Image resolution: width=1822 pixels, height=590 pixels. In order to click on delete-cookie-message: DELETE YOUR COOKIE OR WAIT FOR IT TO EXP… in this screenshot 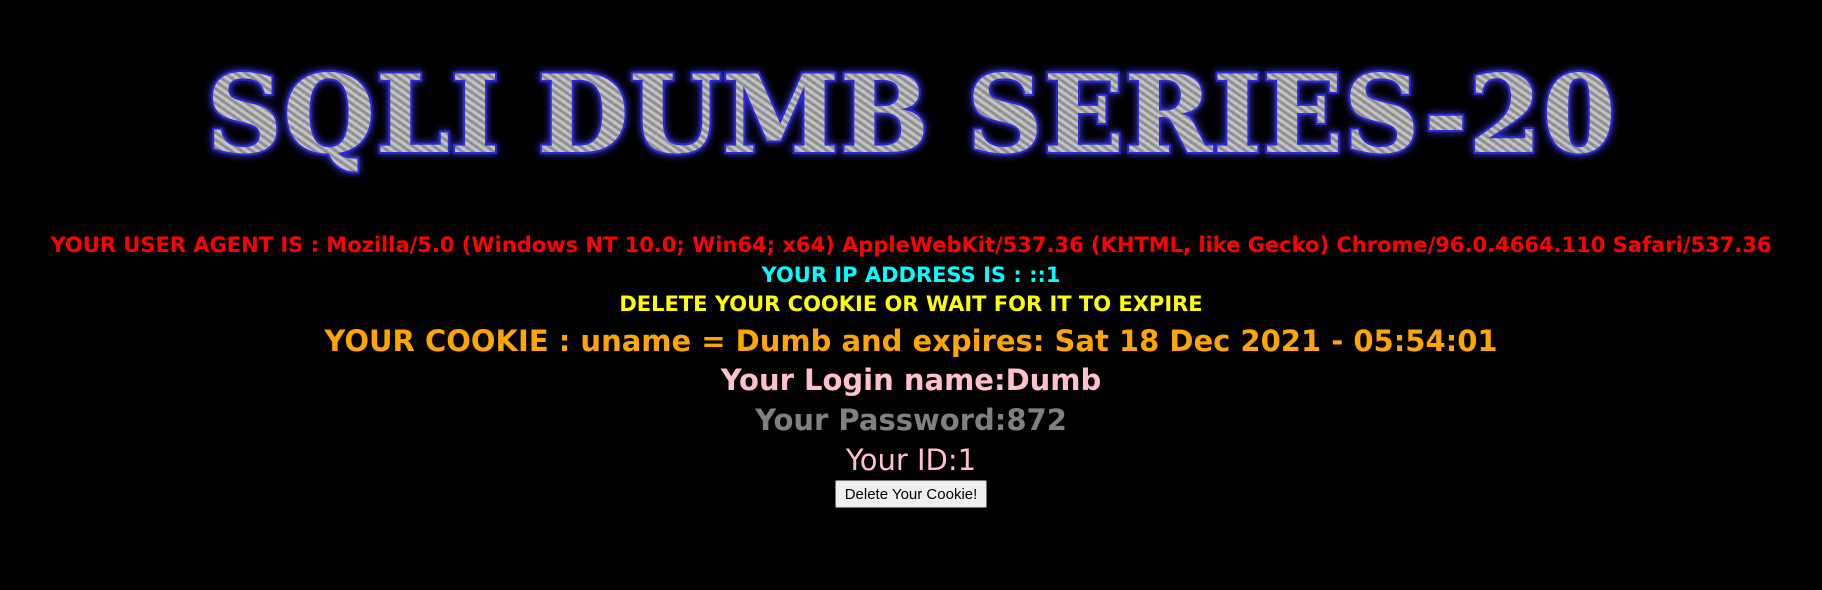, I will do `click(911, 304)`.